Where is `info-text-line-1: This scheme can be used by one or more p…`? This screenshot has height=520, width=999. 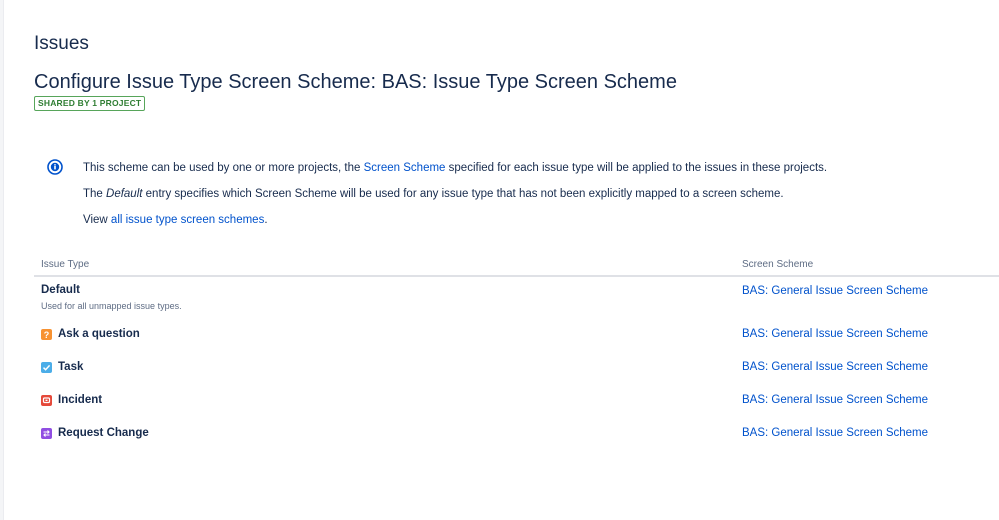 info-text-line-1: This scheme can be used by one or more p… is located at coordinates (455, 168).